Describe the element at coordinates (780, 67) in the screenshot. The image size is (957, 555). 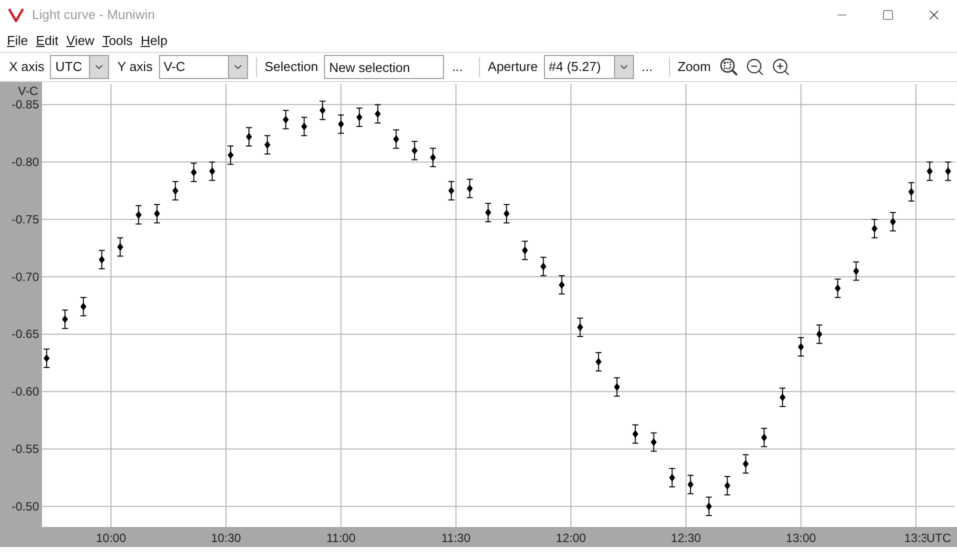
I see `zoom-in-icon` at that location.